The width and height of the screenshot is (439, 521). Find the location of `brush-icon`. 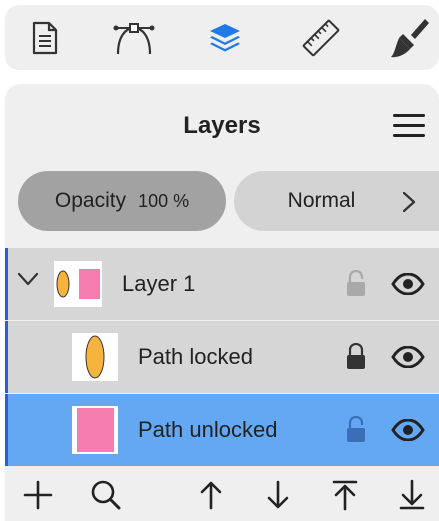

brush-icon is located at coordinates (410, 38).